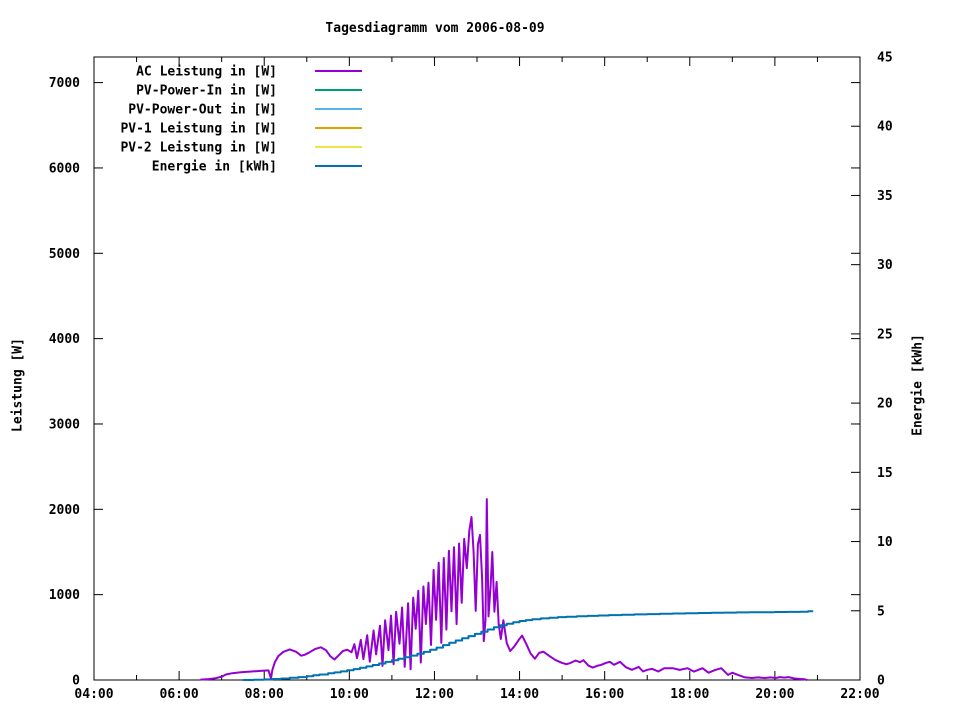 This screenshot has height=720, width=960. I want to click on legend-entry: AC Leistung in [W], so click(249, 72).